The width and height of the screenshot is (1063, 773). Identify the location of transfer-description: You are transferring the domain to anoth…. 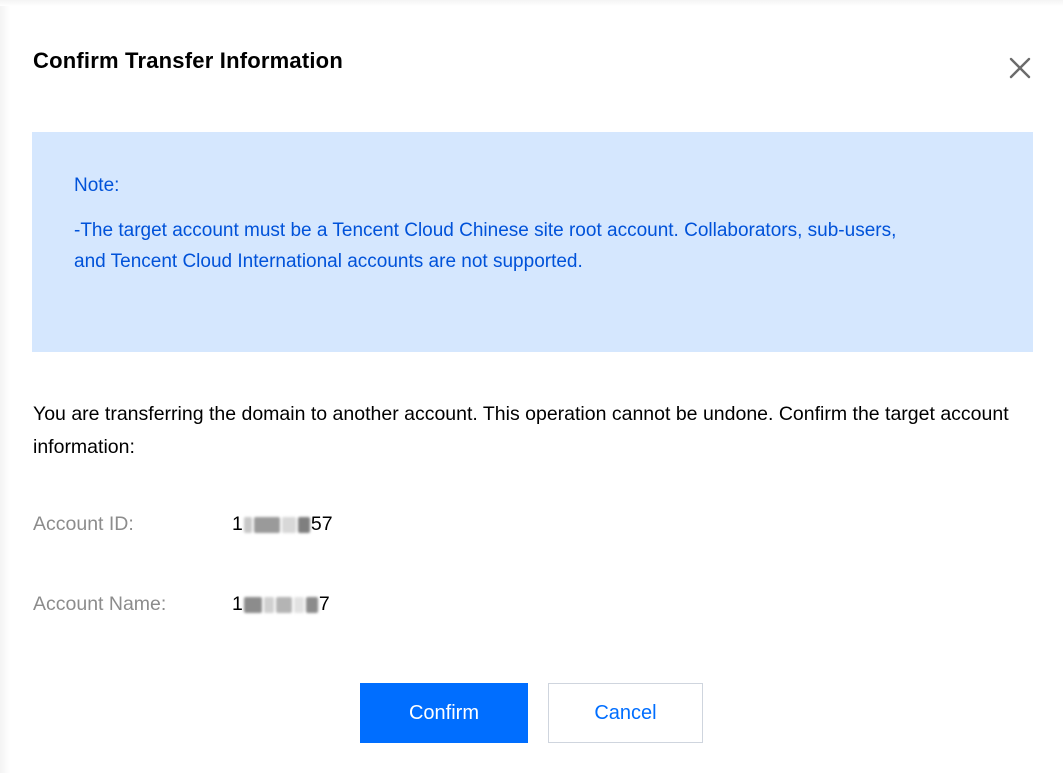
(521, 430).